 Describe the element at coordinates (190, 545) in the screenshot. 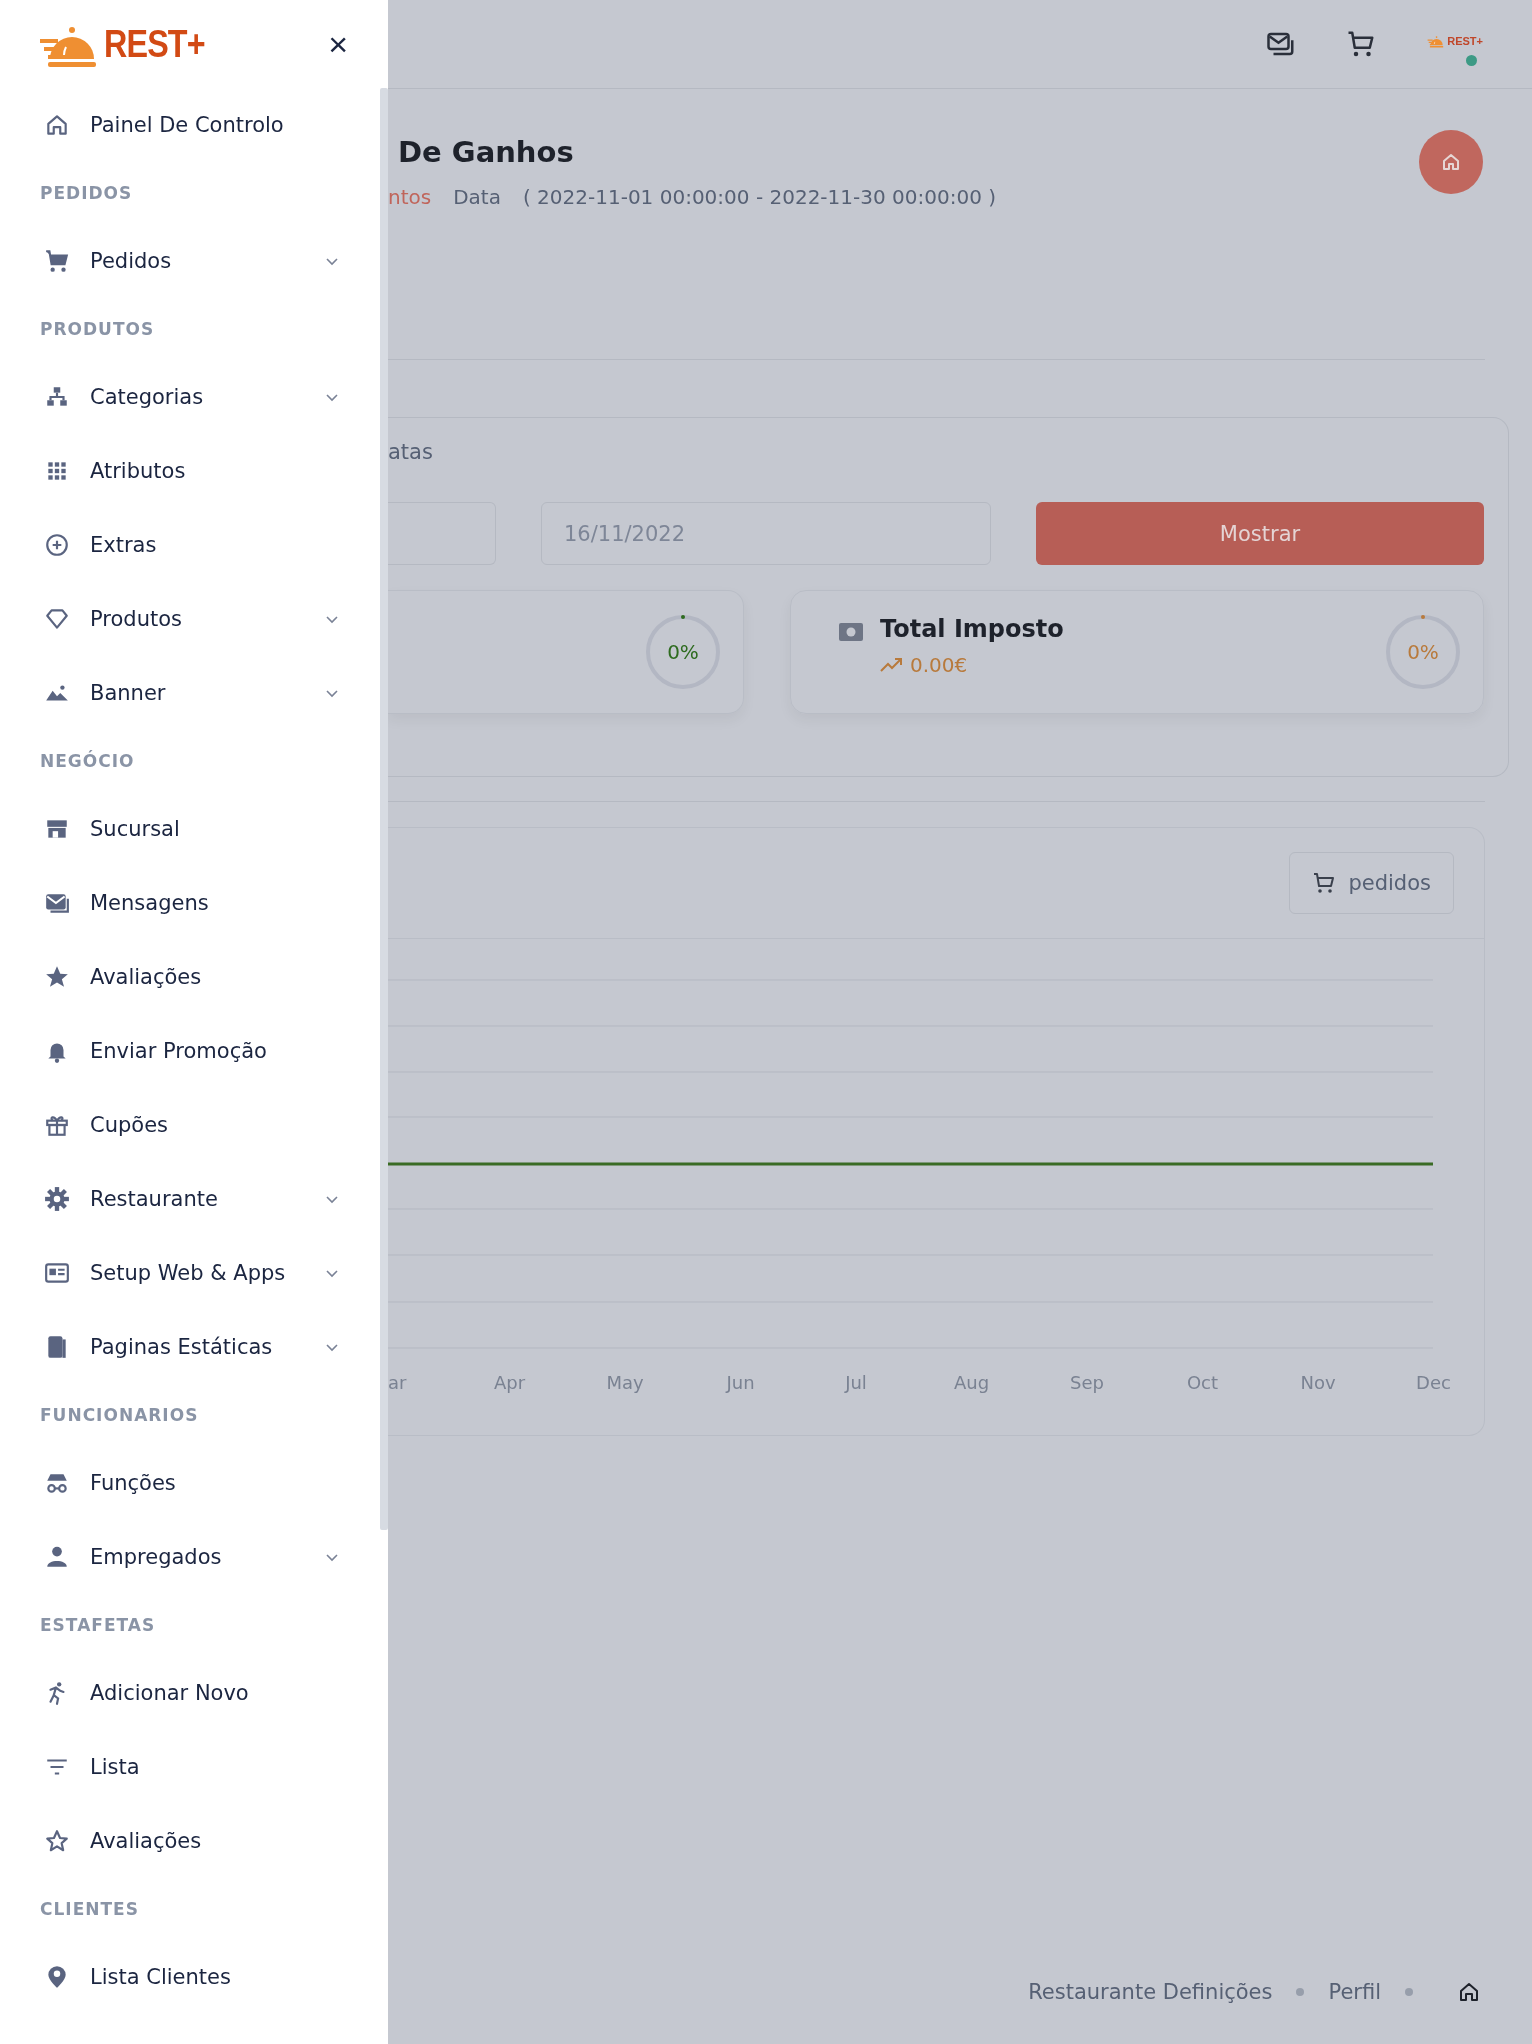

I see `sidebar-item: Extras` at that location.